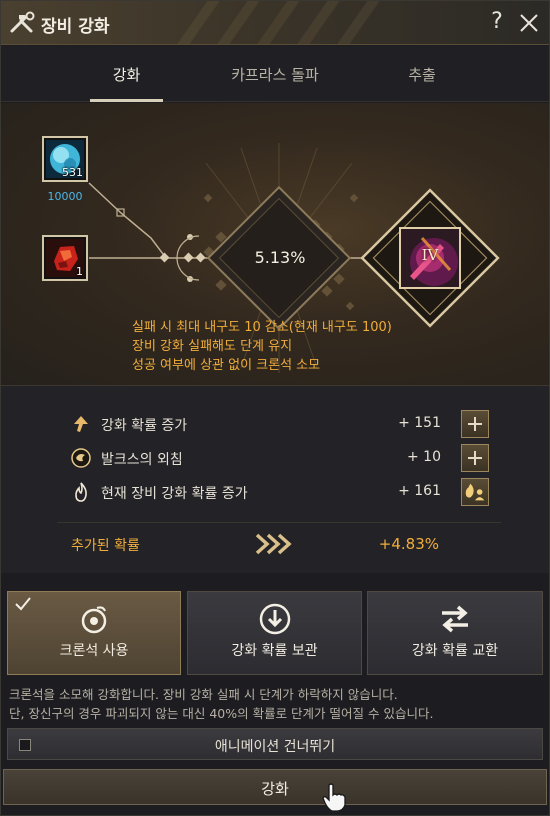 The image size is (550, 816). I want to click on bonus-value: + 161, so click(419, 491).